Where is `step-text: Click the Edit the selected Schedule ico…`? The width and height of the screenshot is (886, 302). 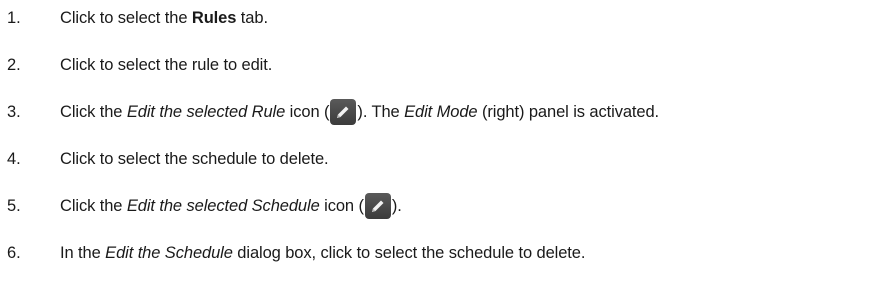
step-text: Click the Edit the selected Schedule ico… is located at coordinates (231, 206).